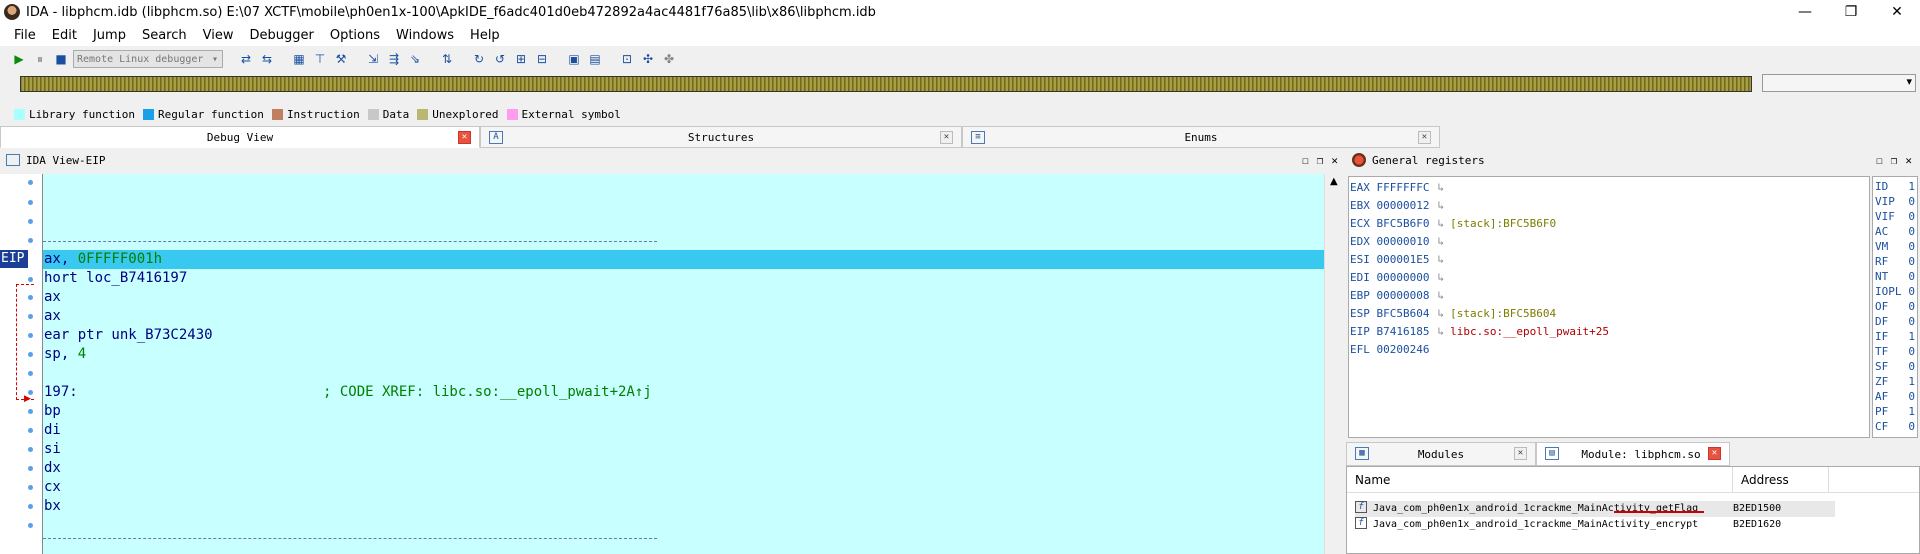 The width and height of the screenshot is (1920, 554). What do you see at coordinates (683, 373) in the screenshot?
I see `code-line` at bounding box center [683, 373].